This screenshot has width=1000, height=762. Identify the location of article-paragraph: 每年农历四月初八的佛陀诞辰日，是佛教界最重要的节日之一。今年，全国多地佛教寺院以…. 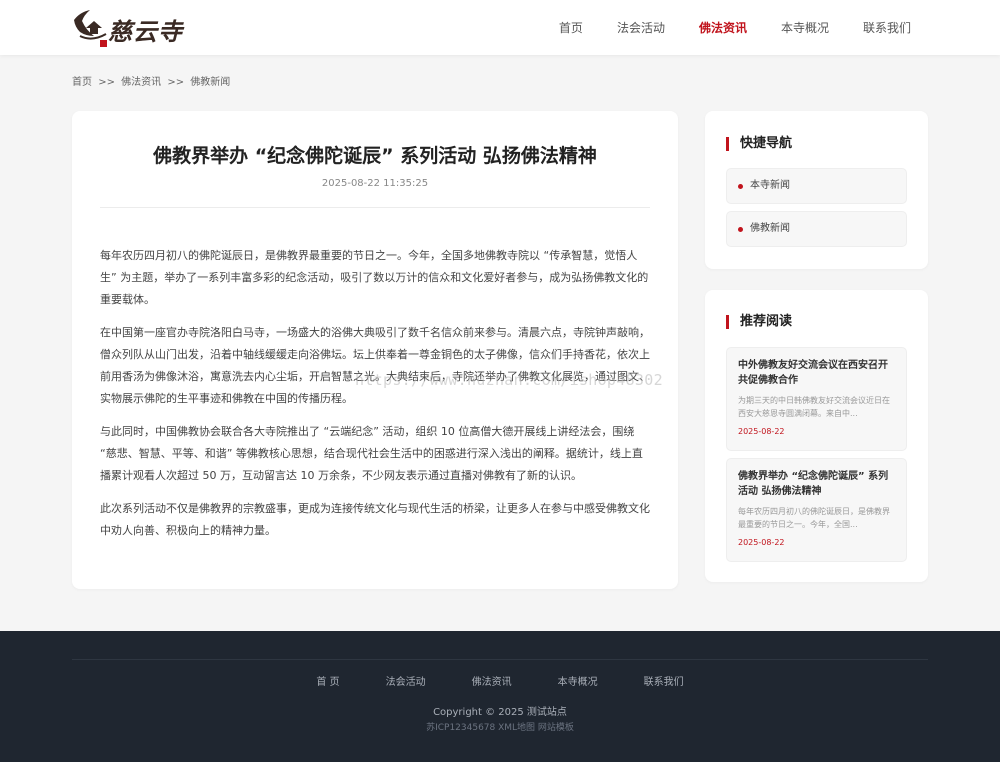
(374, 277).